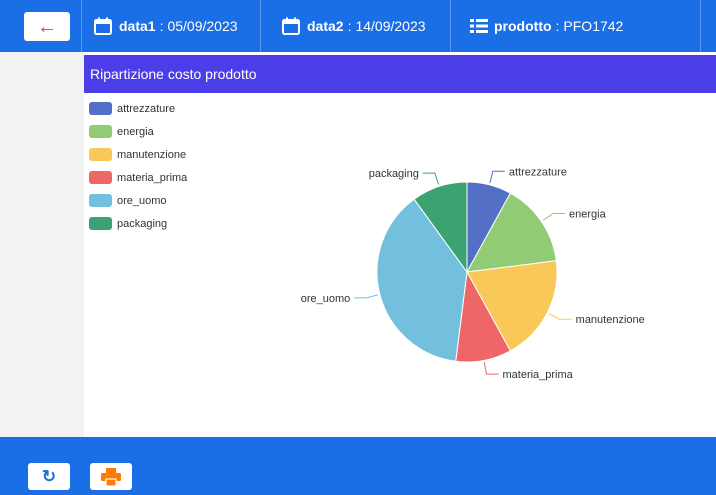 This screenshot has width=716, height=495. What do you see at coordinates (557, 26) in the screenshot?
I see `product-colon: :` at bounding box center [557, 26].